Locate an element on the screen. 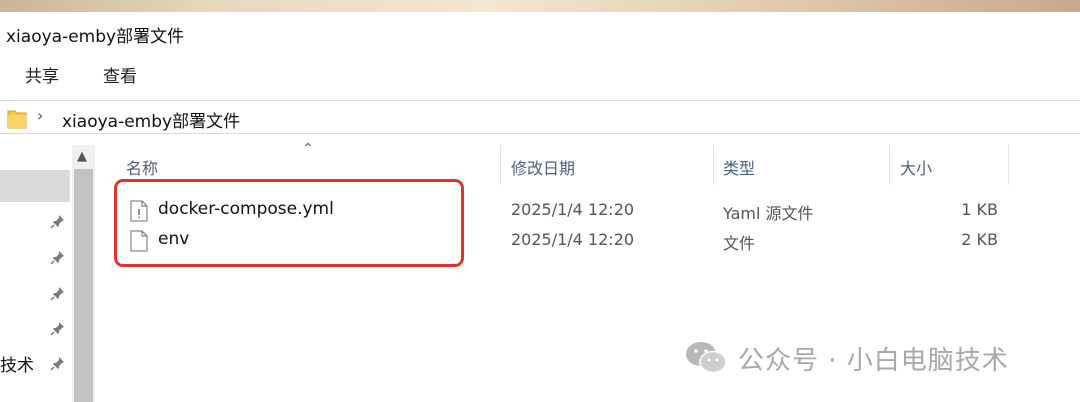  wechat-icon is located at coordinates (706, 358).